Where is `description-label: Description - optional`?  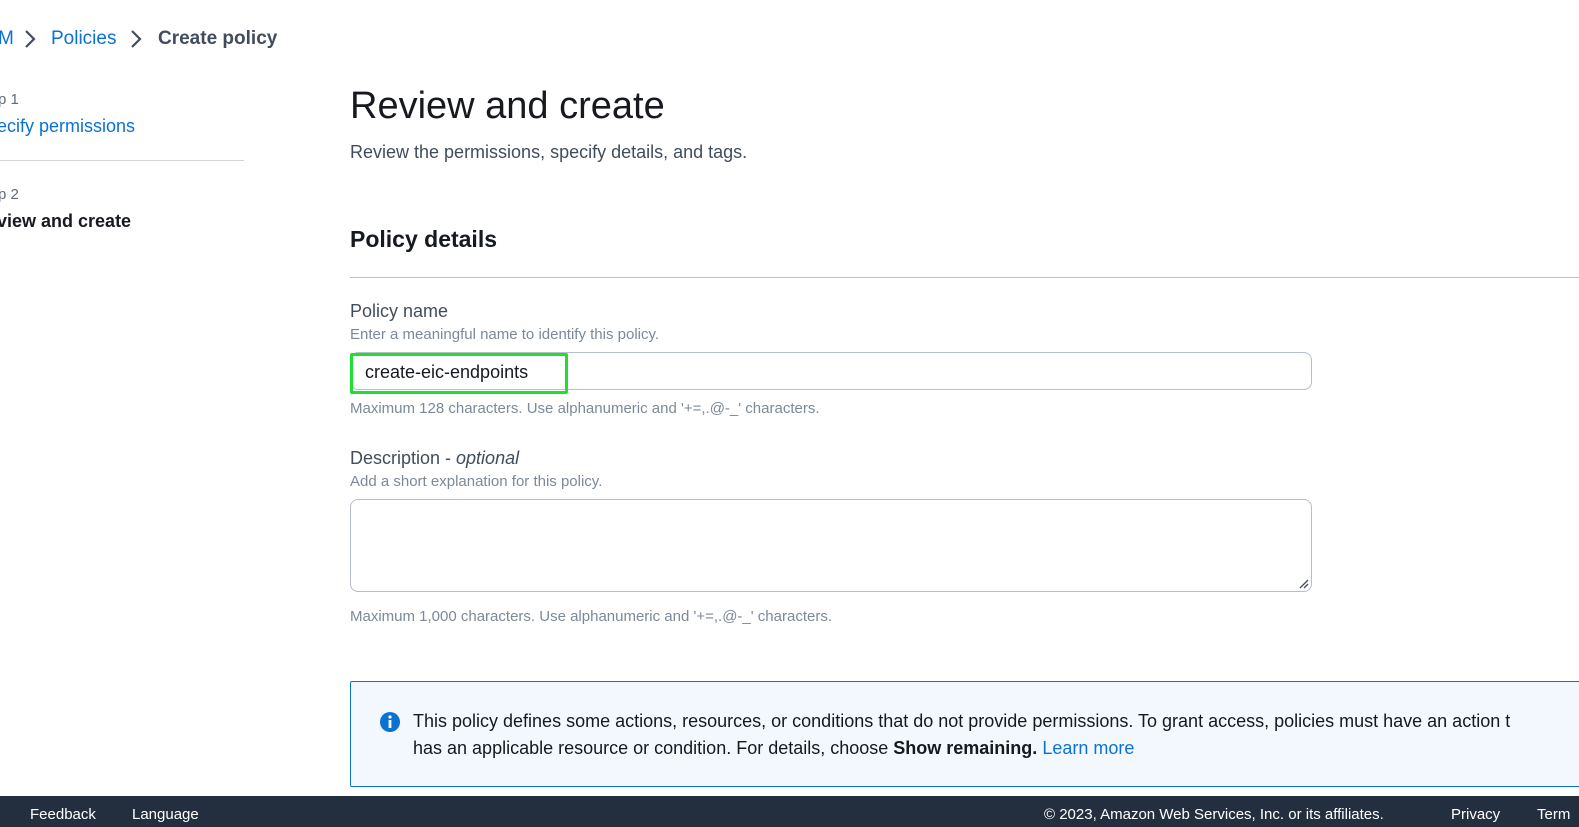
description-label: Description - optional is located at coordinates (434, 458).